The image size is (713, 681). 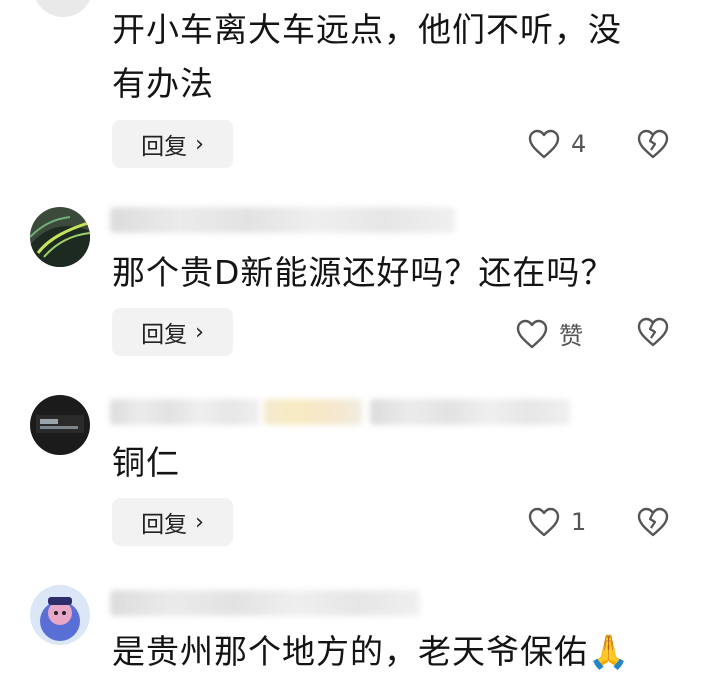 I want to click on like-count: 4, so click(x=579, y=144).